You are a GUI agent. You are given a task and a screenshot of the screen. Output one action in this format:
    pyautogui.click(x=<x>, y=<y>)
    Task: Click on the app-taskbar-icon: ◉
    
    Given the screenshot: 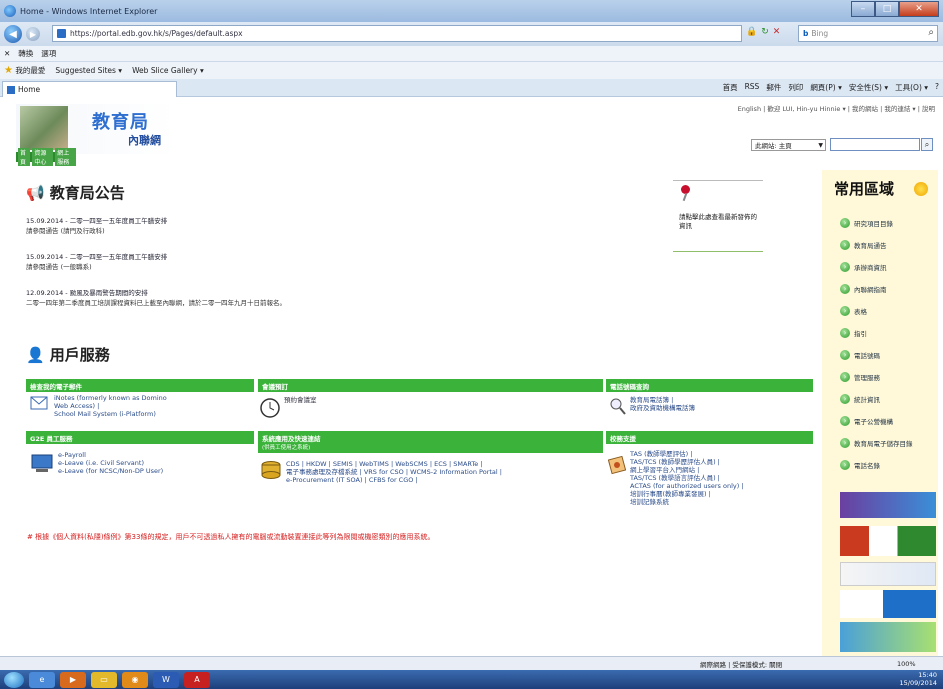 What is the action you would take?
    pyautogui.click(x=135, y=679)
    